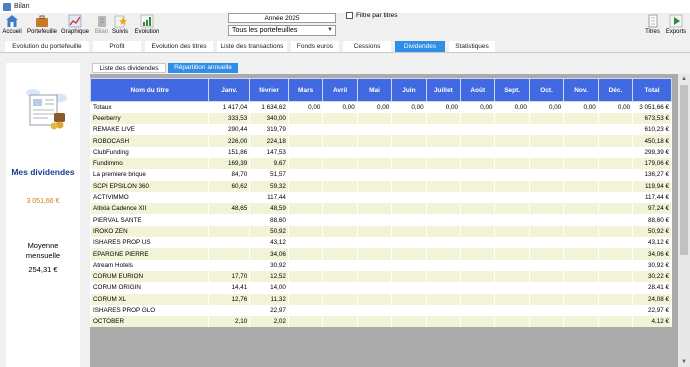  I want to click on tab-evolution-titres: Evolution des titres, so click(179, 46).